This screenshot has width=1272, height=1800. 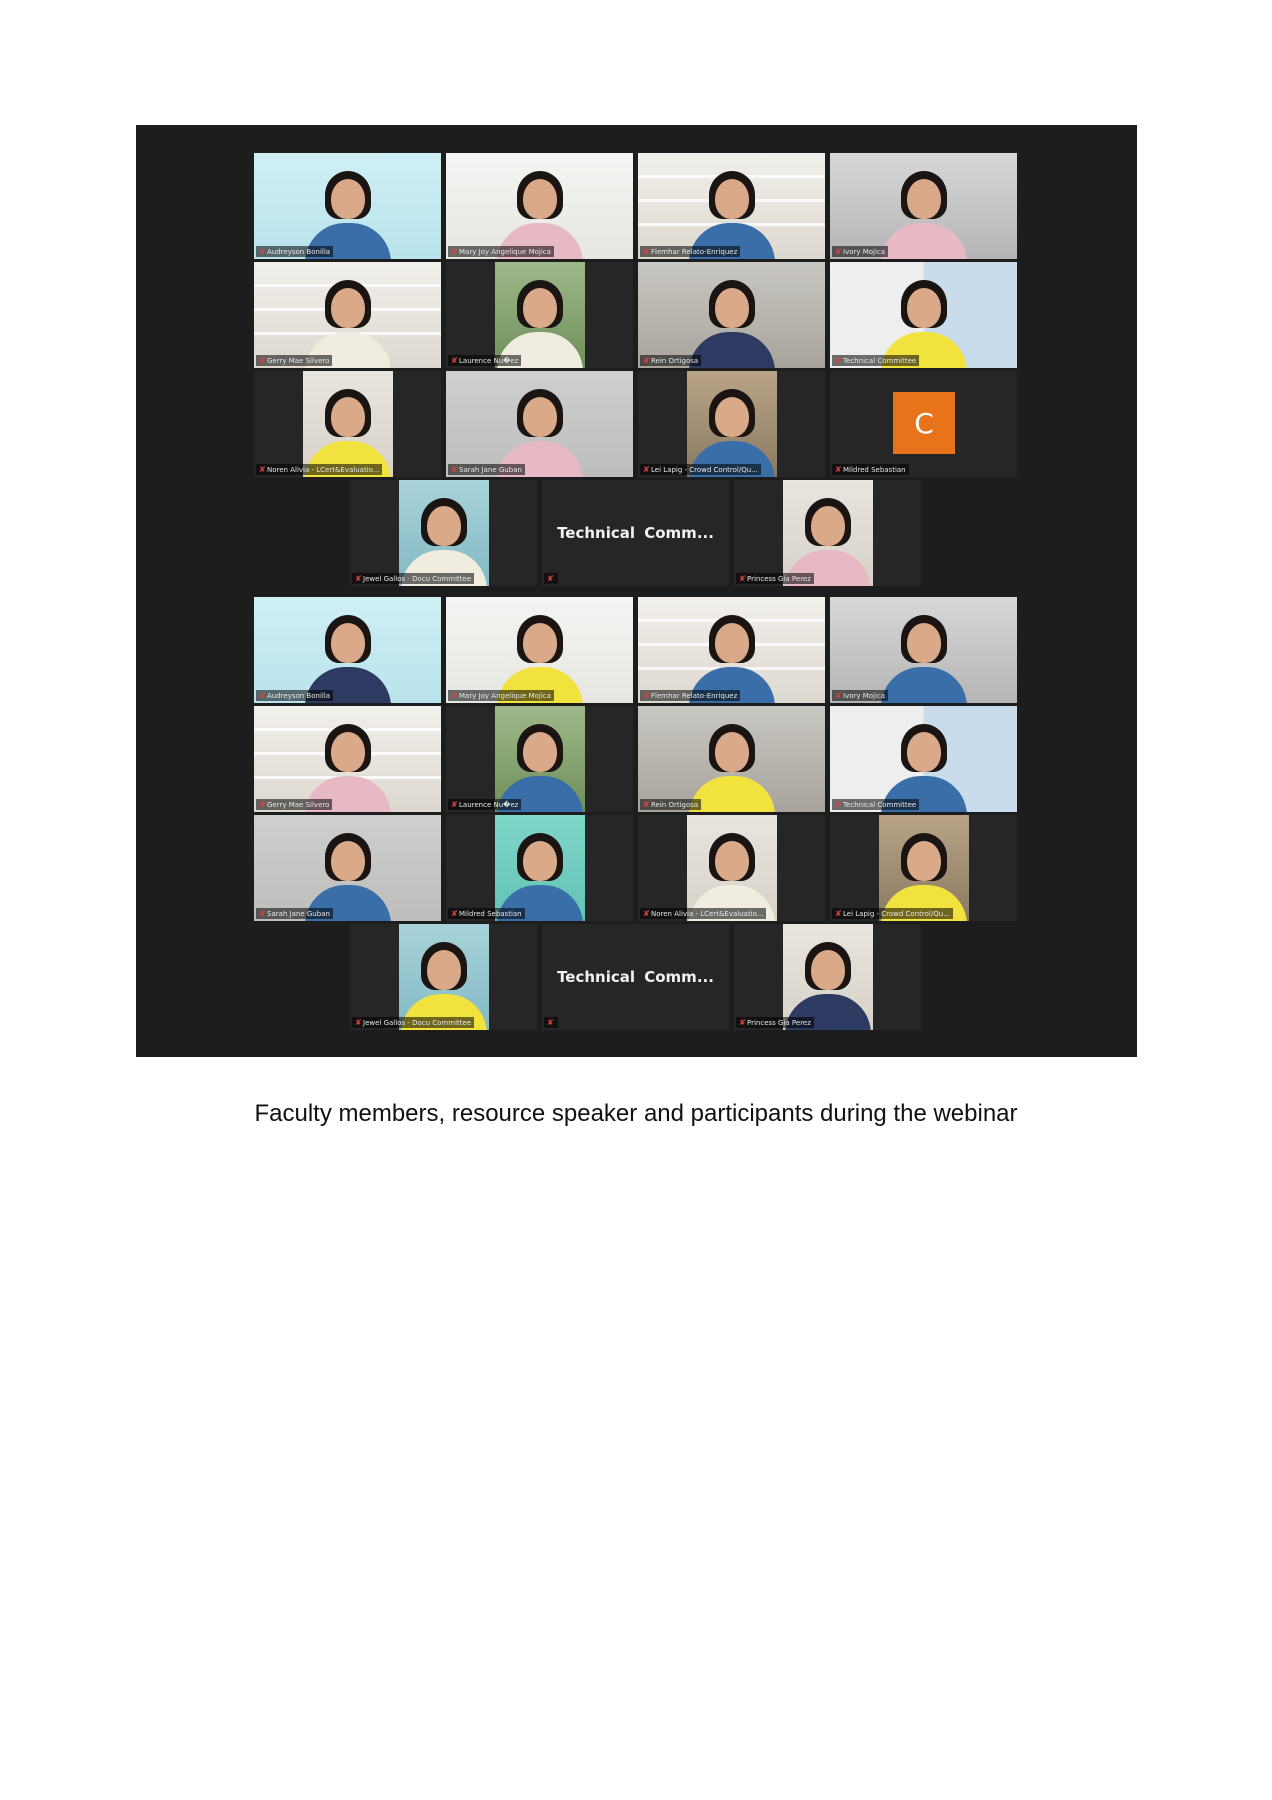 I want to click on participant-name: Jewel Gallos - Docu Committee, so click(x=417, y=579).